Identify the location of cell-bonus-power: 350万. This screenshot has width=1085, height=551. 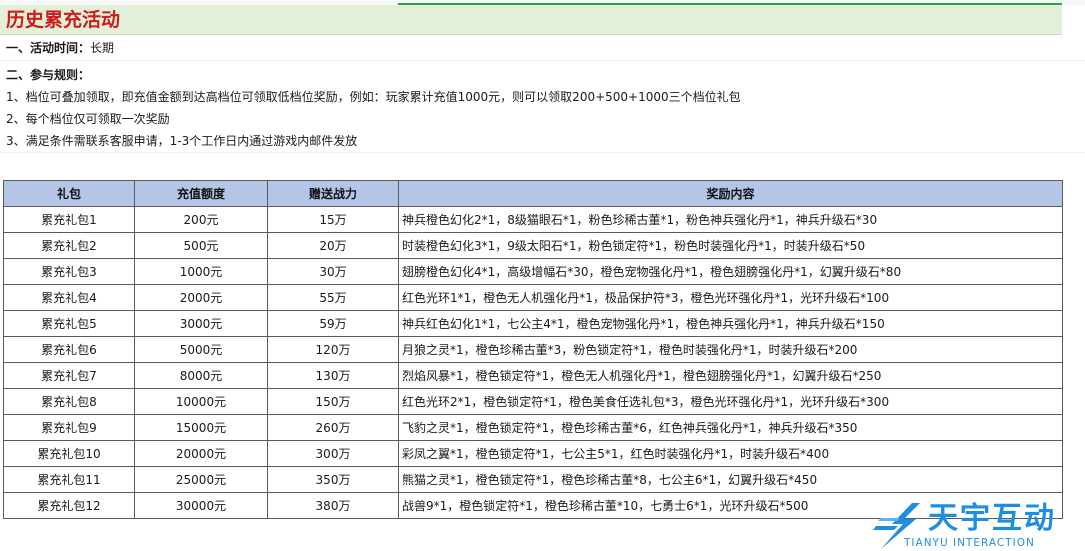
(333, 479).